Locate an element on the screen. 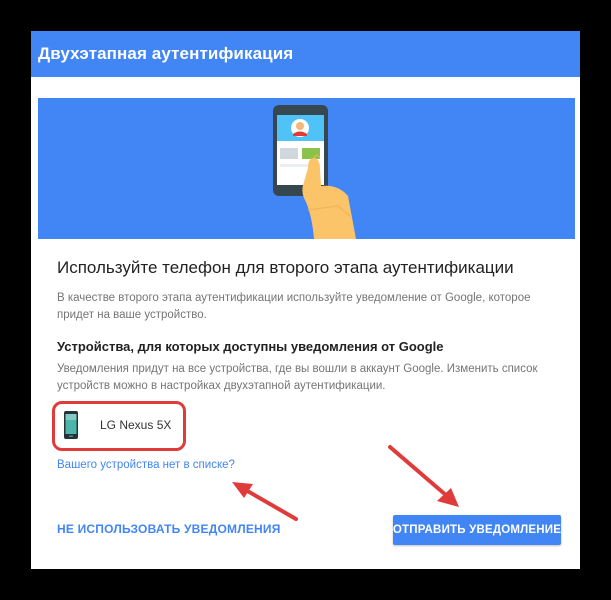  phone-illustration is located at coordinates (314, 172).